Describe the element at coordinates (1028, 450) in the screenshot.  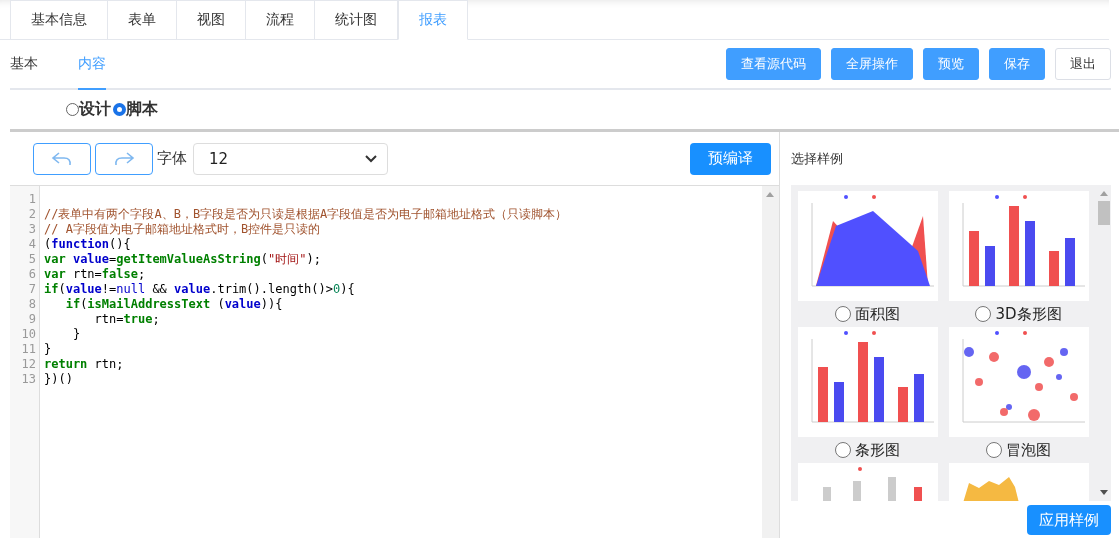
I see `sample-label: 冒泡图` at that location.